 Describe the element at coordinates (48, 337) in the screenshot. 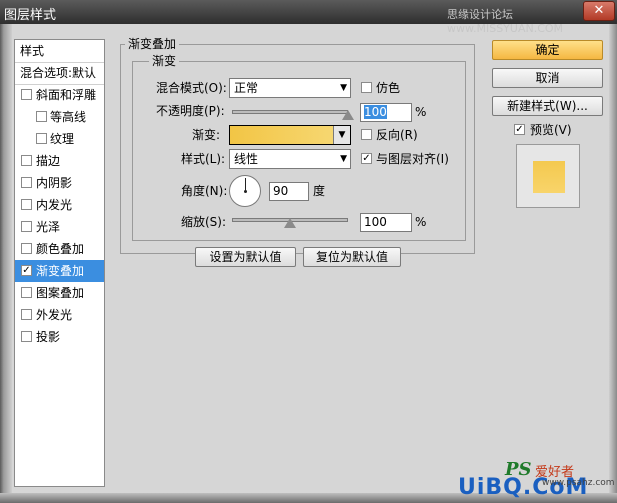

I see `style-item-label: 投影` at that location.